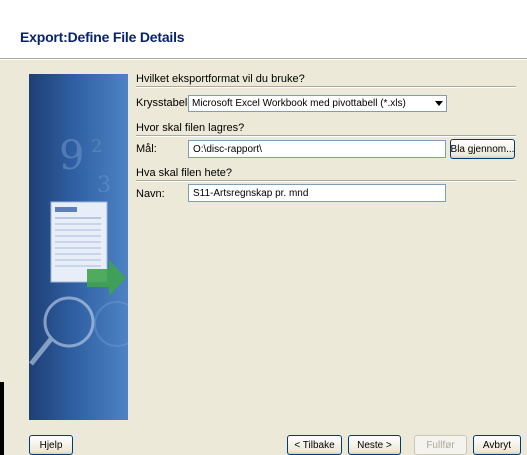 The height and width of the screenshot is (455, 527). Describe the element at coordinates (96, 146) in the screenshot. I see `digit-decoration-2: 2` at that location.